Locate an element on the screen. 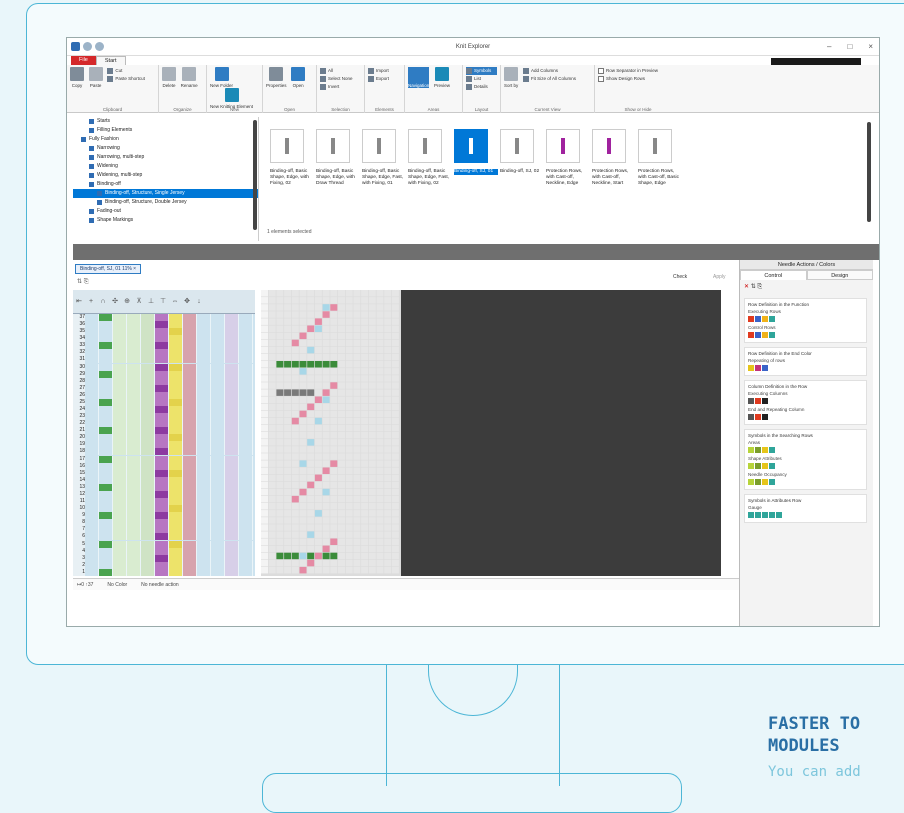  rename-button: Rename is located at coordinates (189, 77).